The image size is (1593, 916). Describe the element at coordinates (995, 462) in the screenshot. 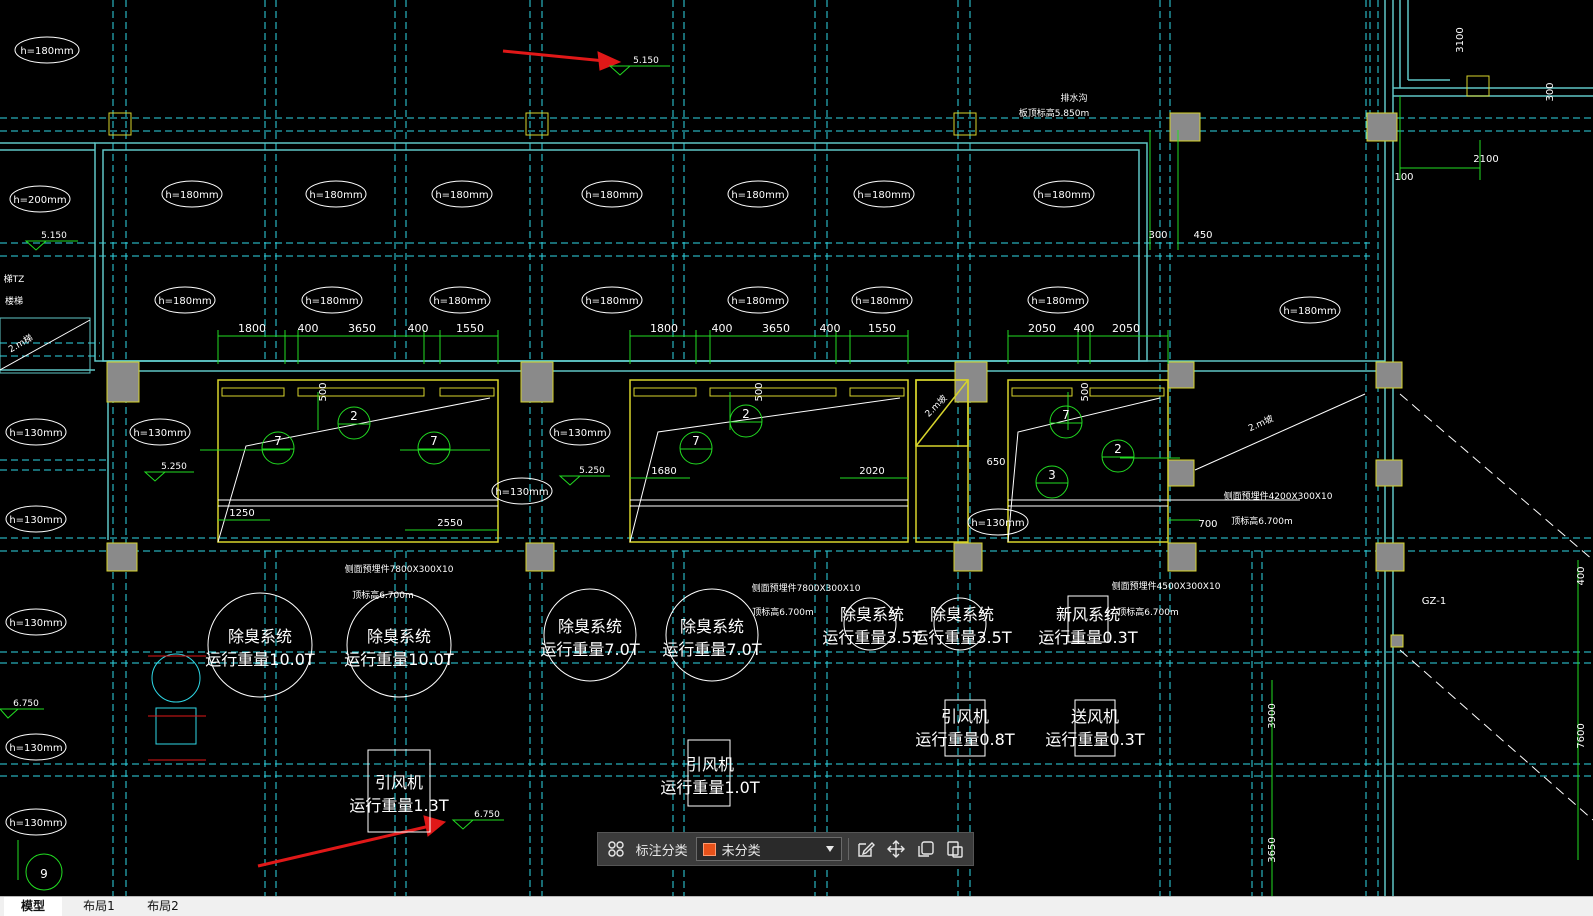

I see `dimension-value: 650` at that location.